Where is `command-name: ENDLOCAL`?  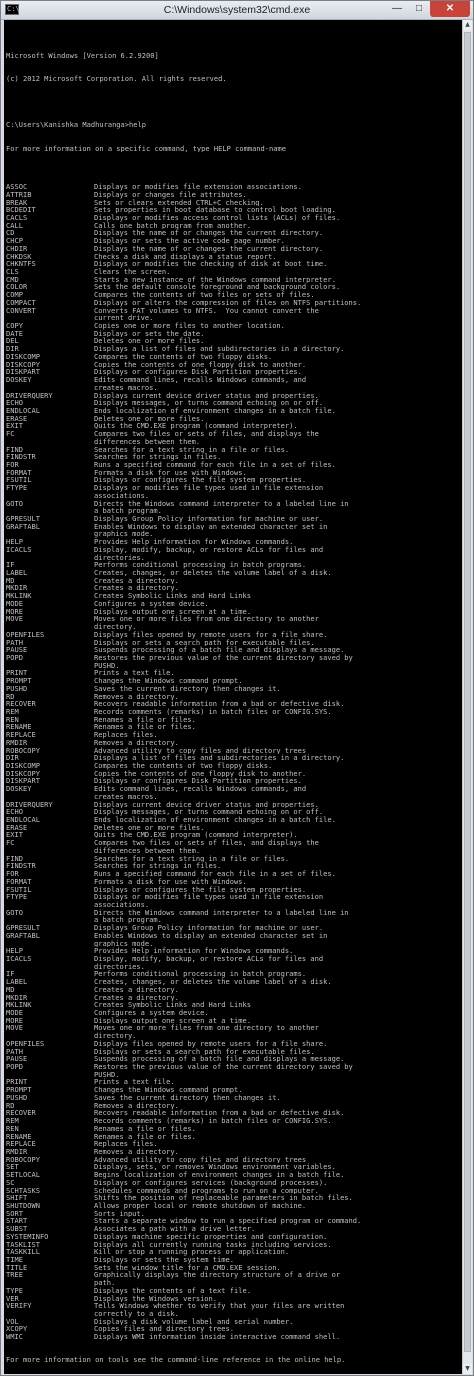 command-name: ENDLOCAL is located at coordinates (23, 410).